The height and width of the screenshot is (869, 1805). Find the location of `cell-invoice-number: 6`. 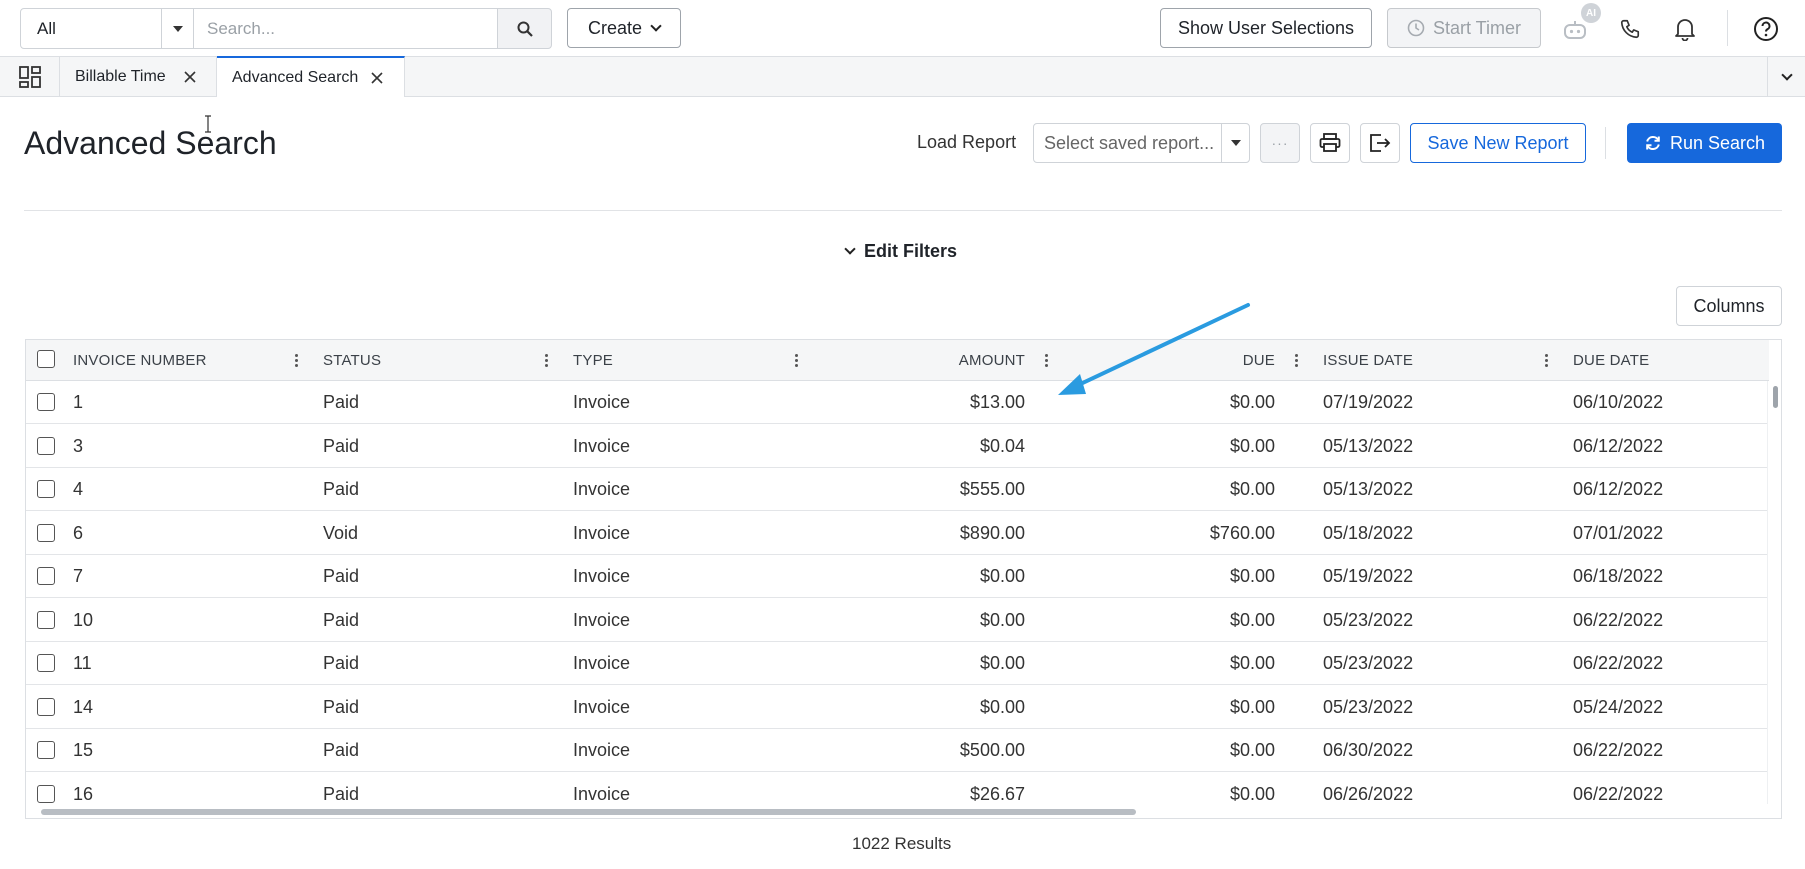

cell-invoice-number: 6 is located at coordinates (78, 532).